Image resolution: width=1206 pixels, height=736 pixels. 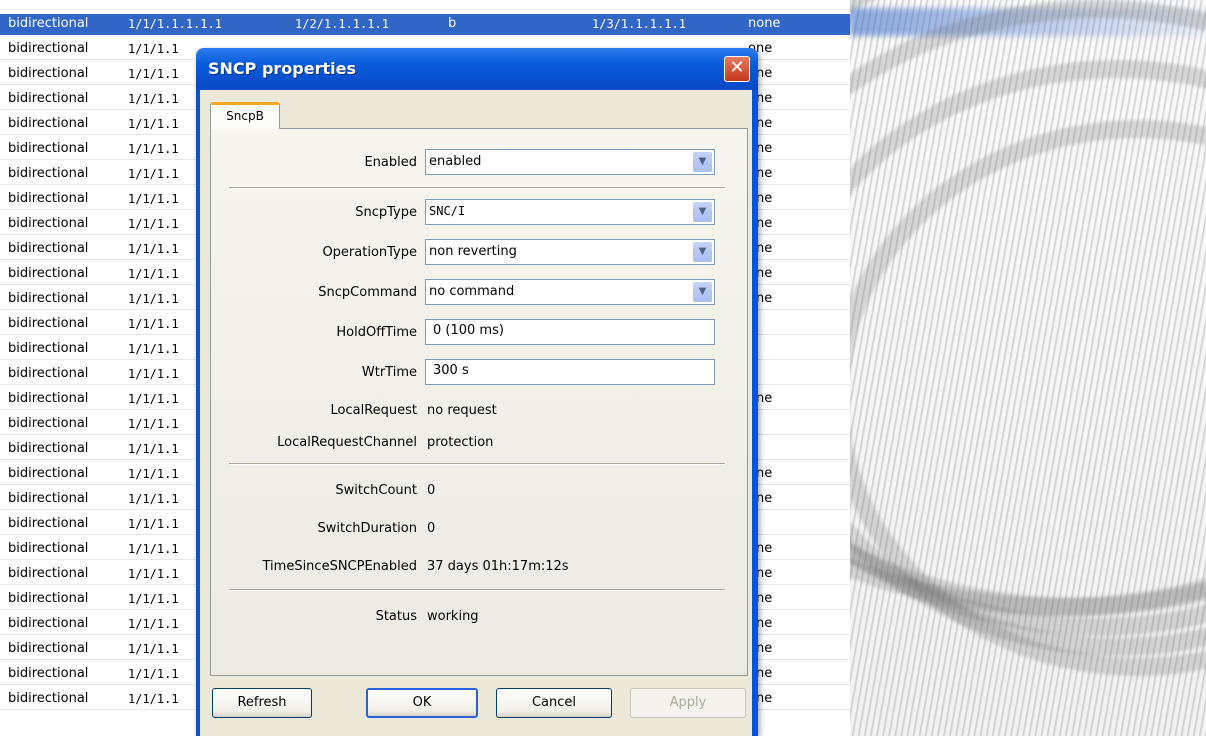 I want to click on dialog-title-bar: SNCP properties ✕, so click(x=477, y=69).